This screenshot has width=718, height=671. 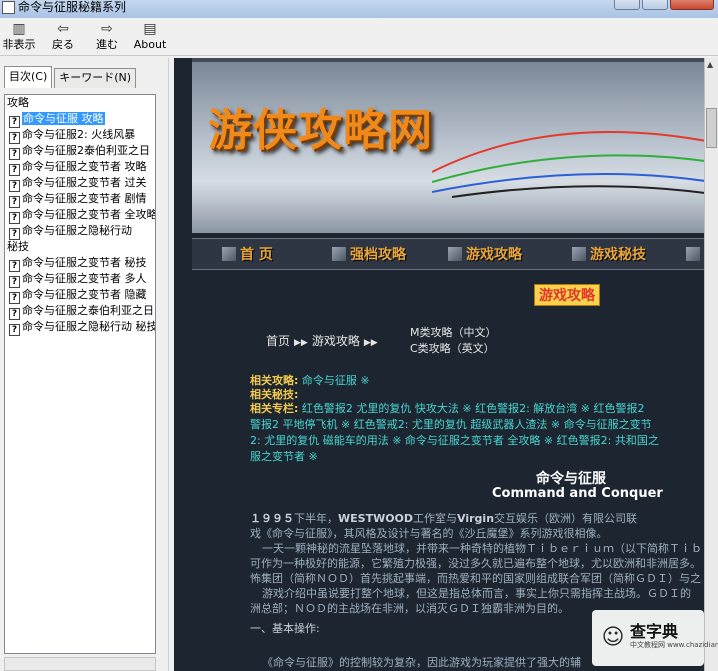 I want to click on tree-item: ? 命令与征服 攻略, so click(x=80, y=119).